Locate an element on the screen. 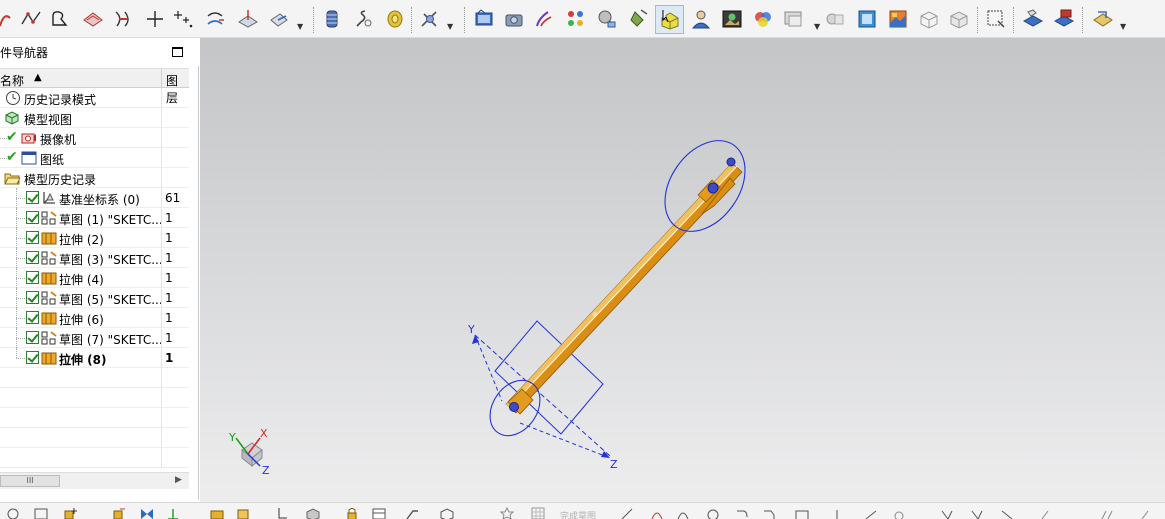 This screenshot has height=519, width=1165. wireframe-icon is located at coordinates (929, 19).